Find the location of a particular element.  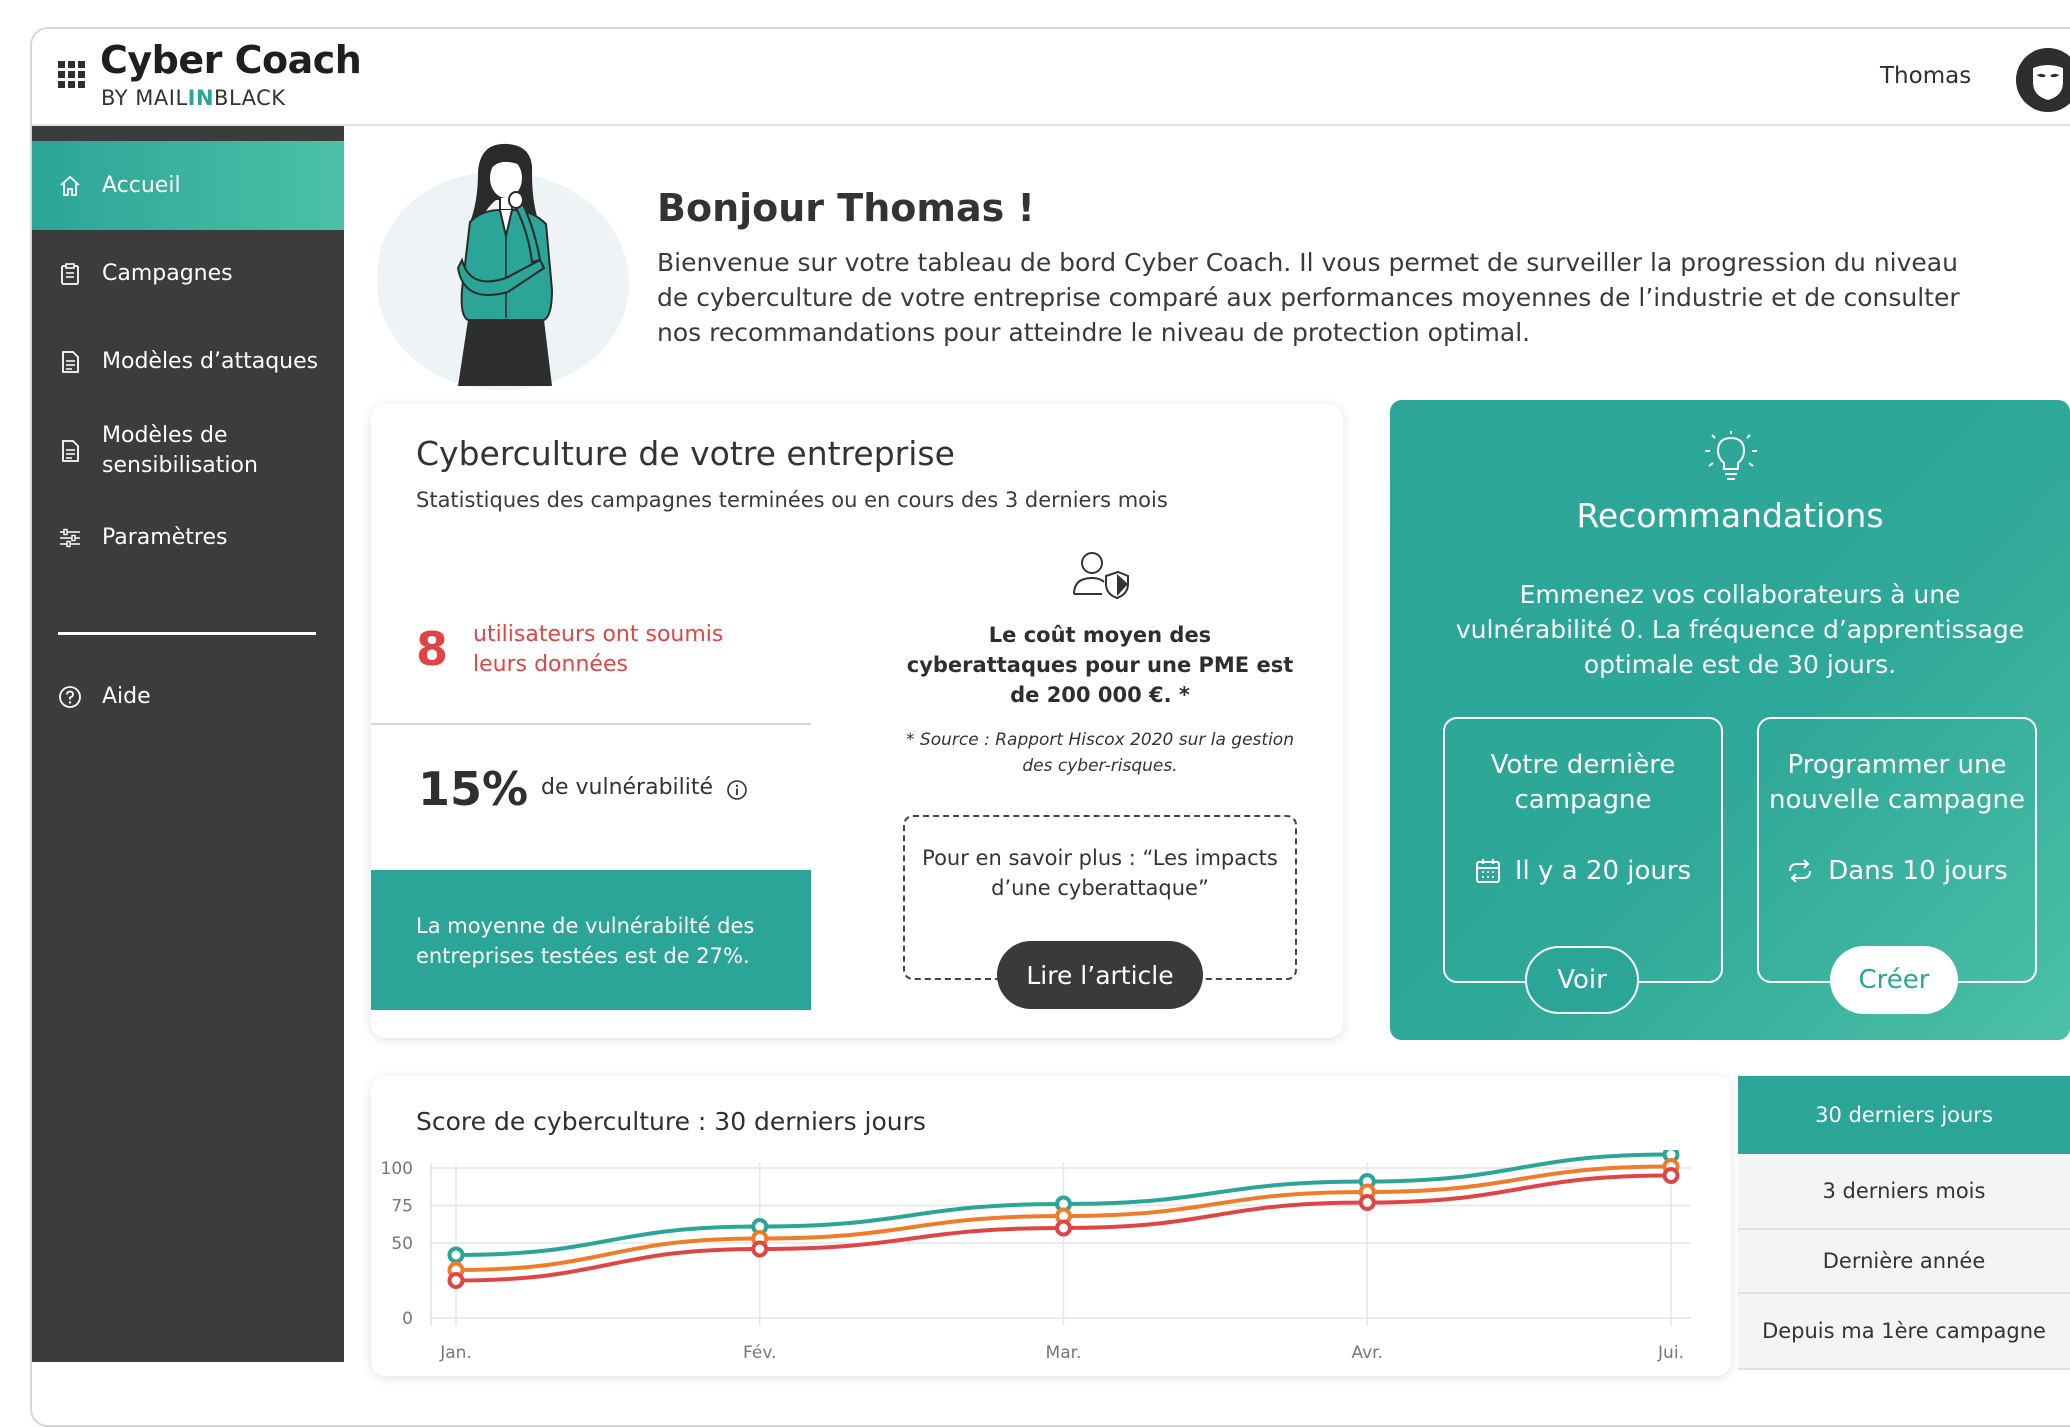

last-campaign-title: Votre dernière campagne is located at coordinates (1583, 782).